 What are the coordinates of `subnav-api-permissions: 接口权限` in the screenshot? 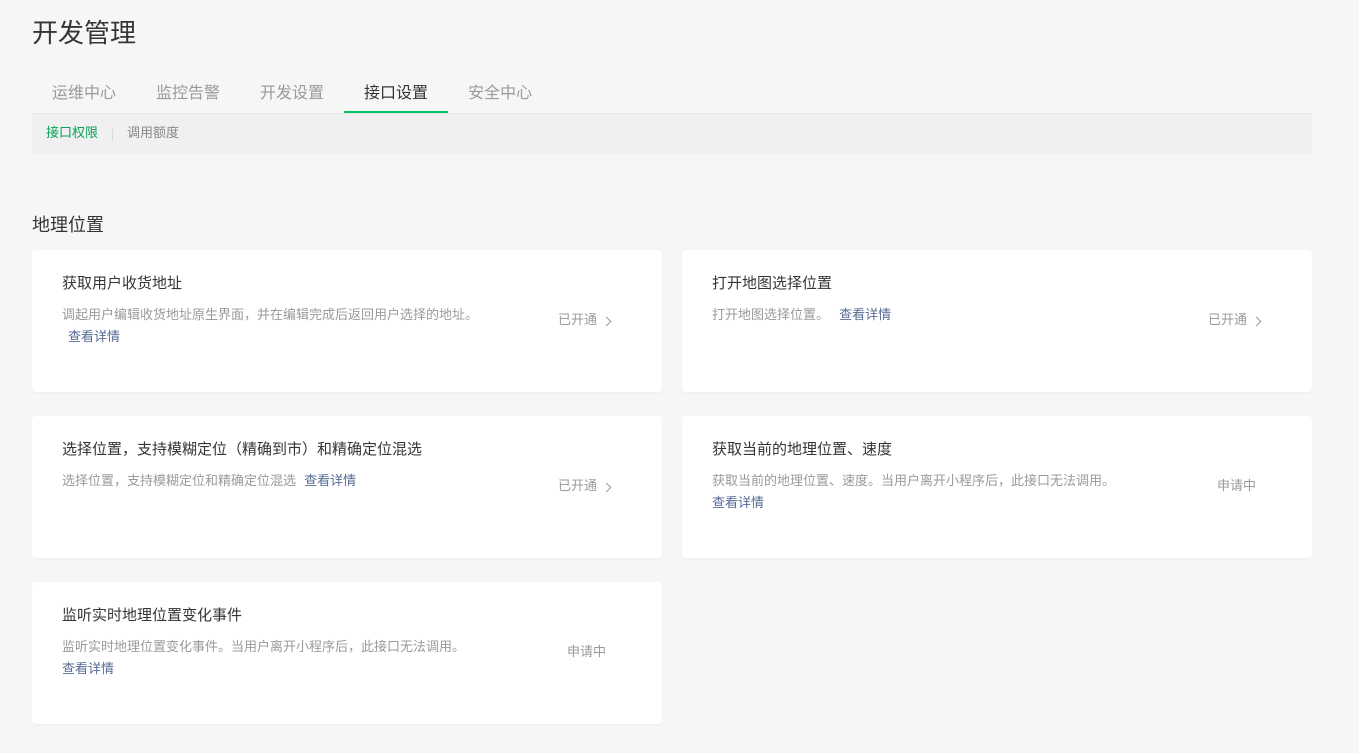 It's located at (72, 134).